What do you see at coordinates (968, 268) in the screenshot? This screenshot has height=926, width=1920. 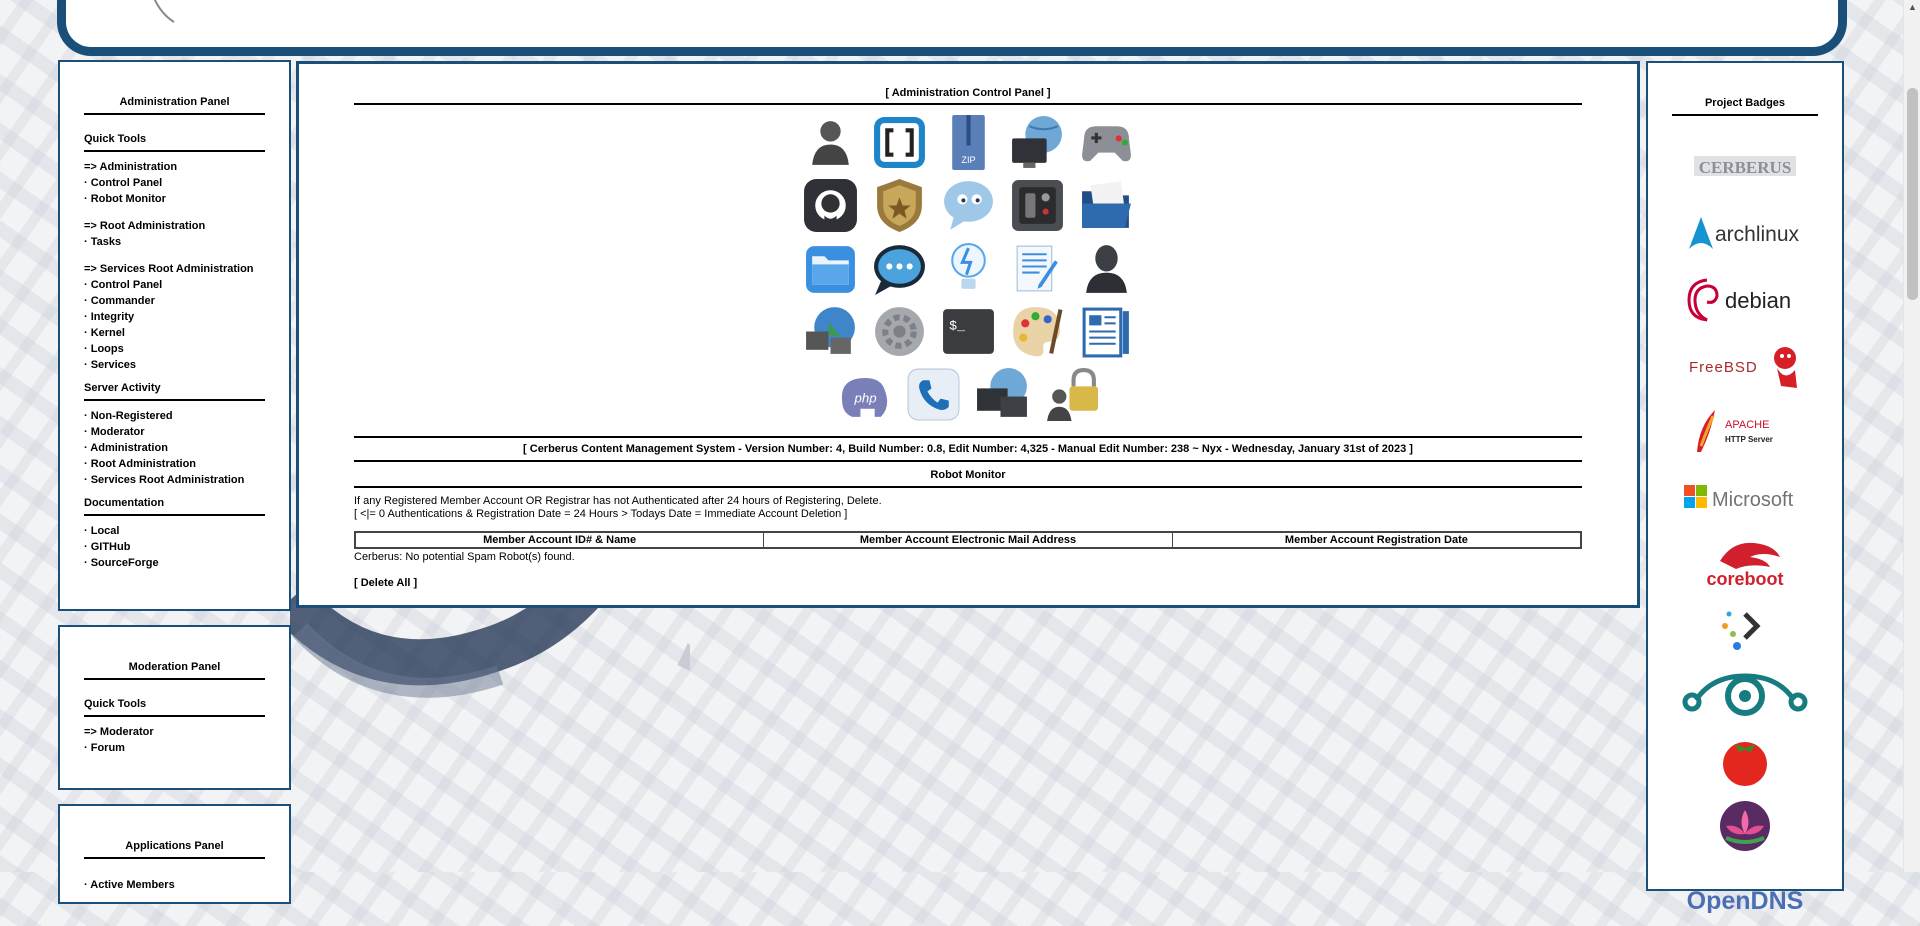 I see `lightbulb-icon` at bounding box center [968, 268].